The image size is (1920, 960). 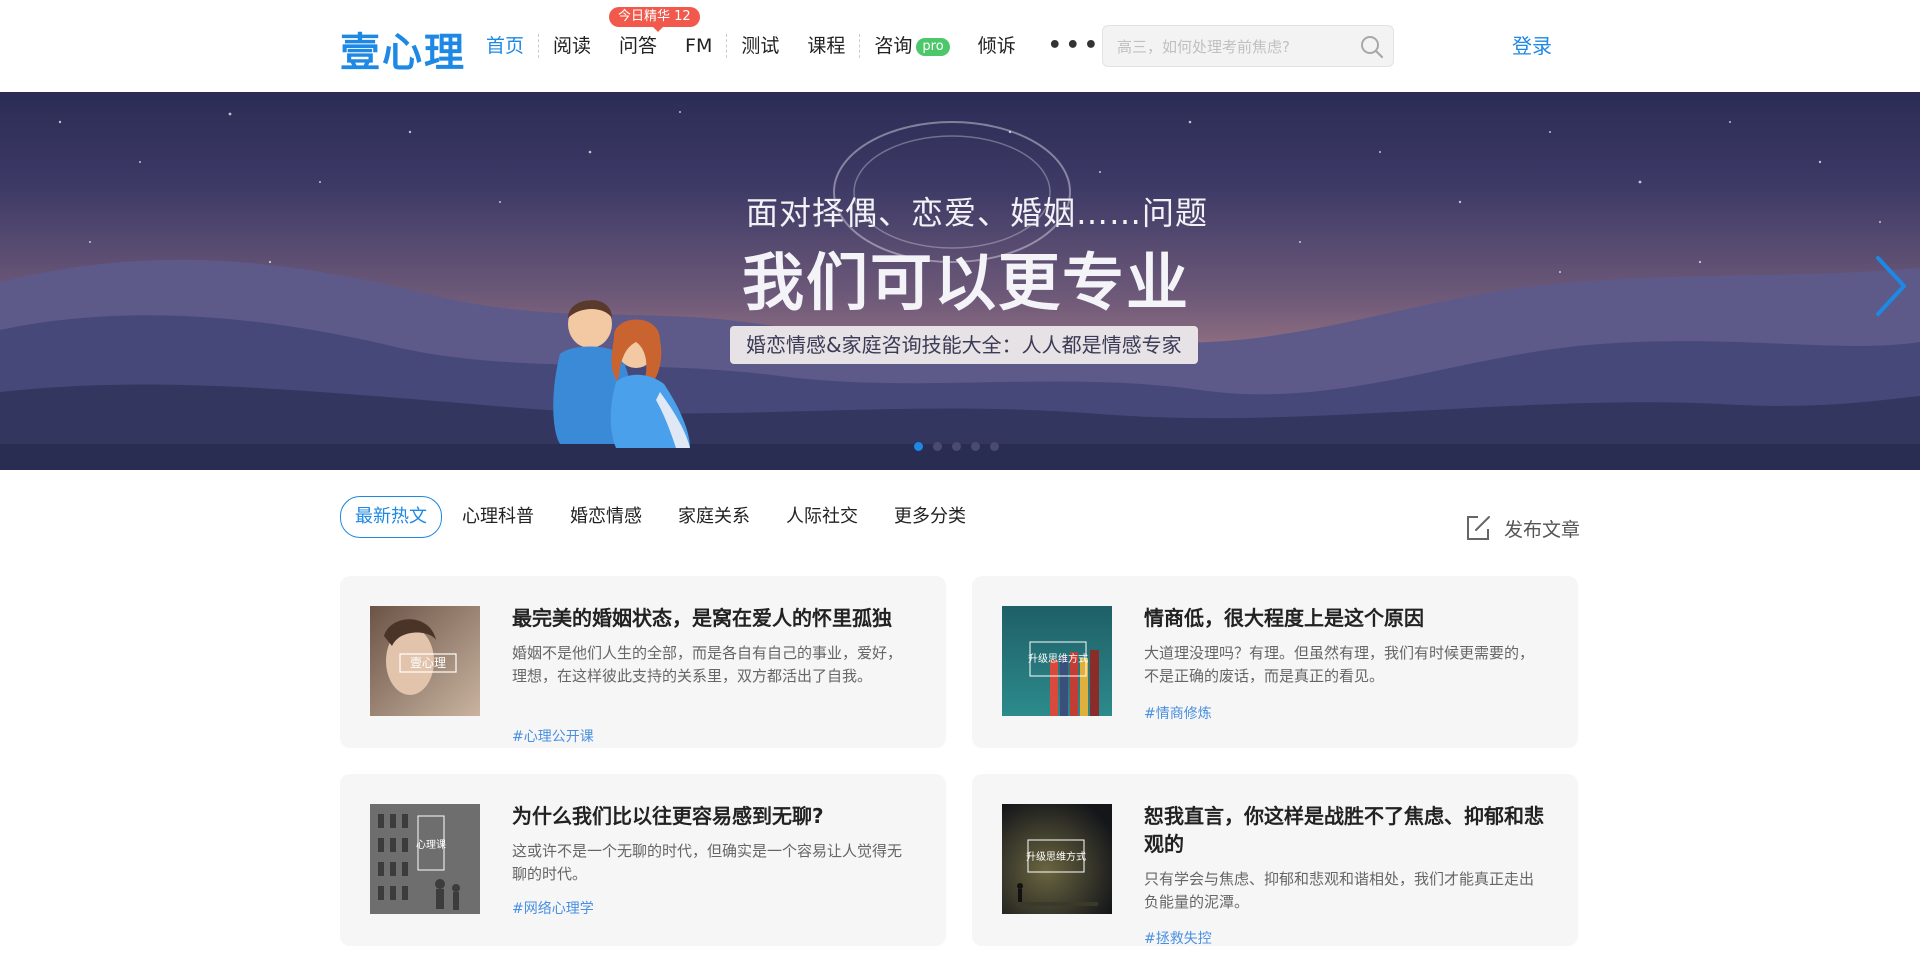 I want to click on site-logo: 壹心理, so click(x=403, y=49).